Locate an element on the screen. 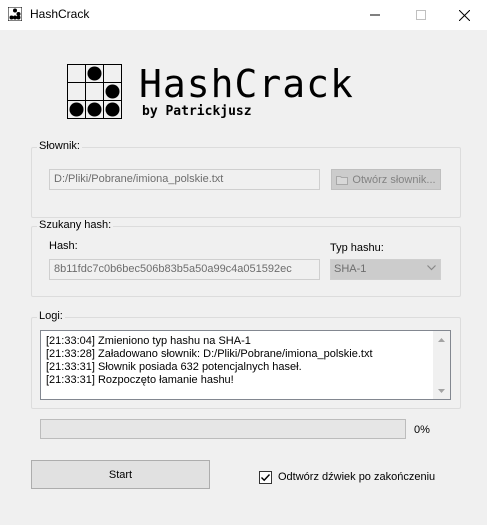 The width and height of the screenshot is (487, 525). sound-checkbox is located at coordinates (265, 477).